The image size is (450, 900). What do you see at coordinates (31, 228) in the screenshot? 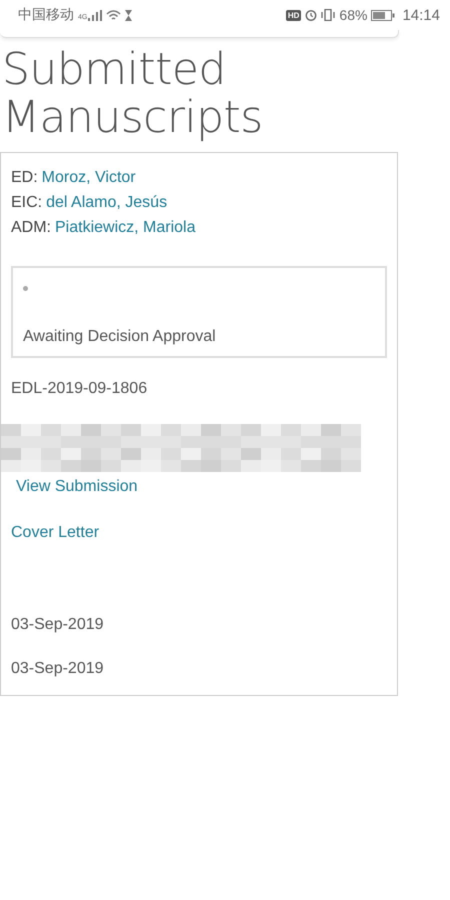
I see `role-label: ADM:` at bounding box center [31, 228].